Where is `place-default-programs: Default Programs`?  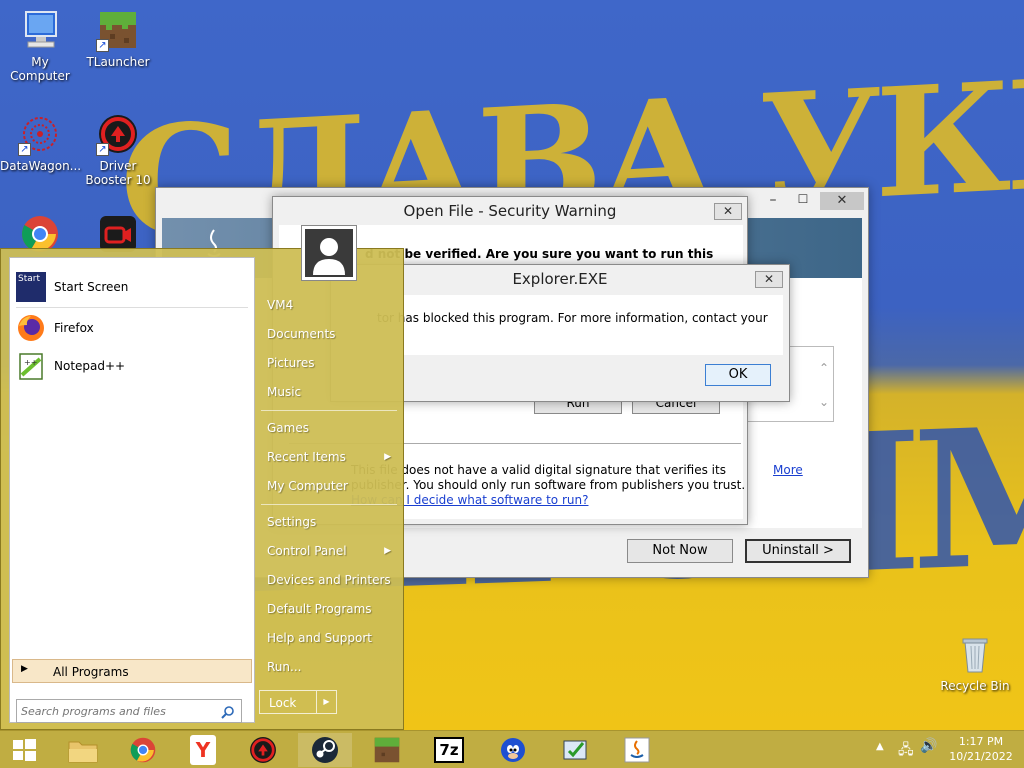 place-default-programs: Default Programs is located at coordinates (332, 609).